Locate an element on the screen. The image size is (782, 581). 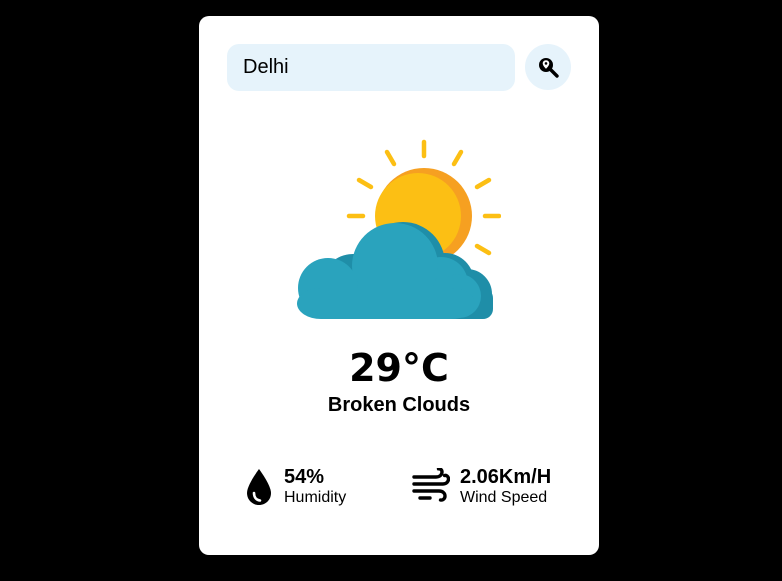
water-drop-icon is located at coordinates (259, 487).